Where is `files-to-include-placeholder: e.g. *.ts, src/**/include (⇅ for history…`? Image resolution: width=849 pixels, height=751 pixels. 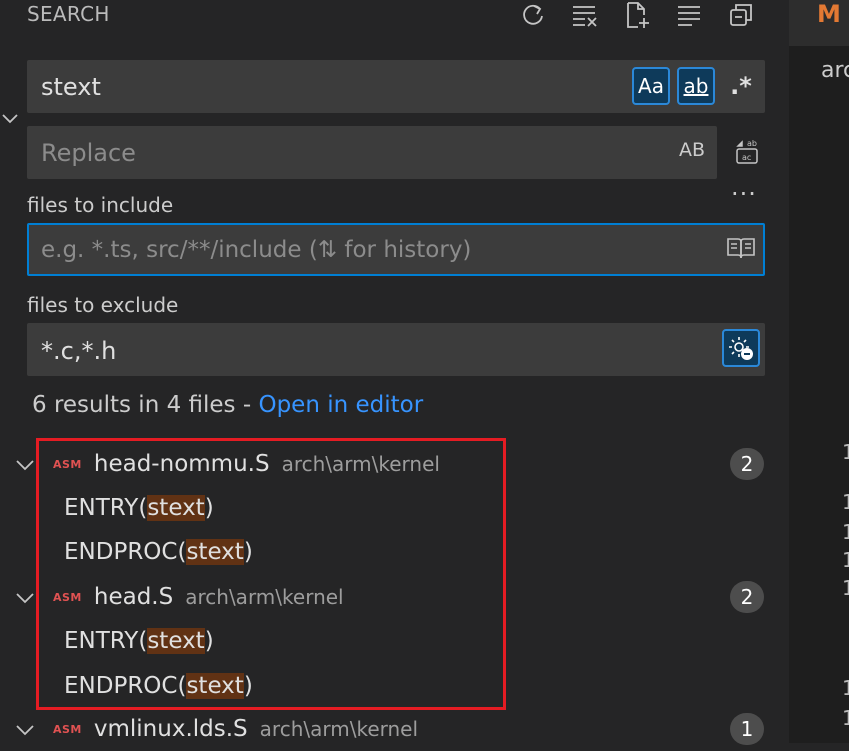
files-to-include-placeholder: e.g. *.ts, src/**/include (⇅ for history… is located at coordinates (256, 250).